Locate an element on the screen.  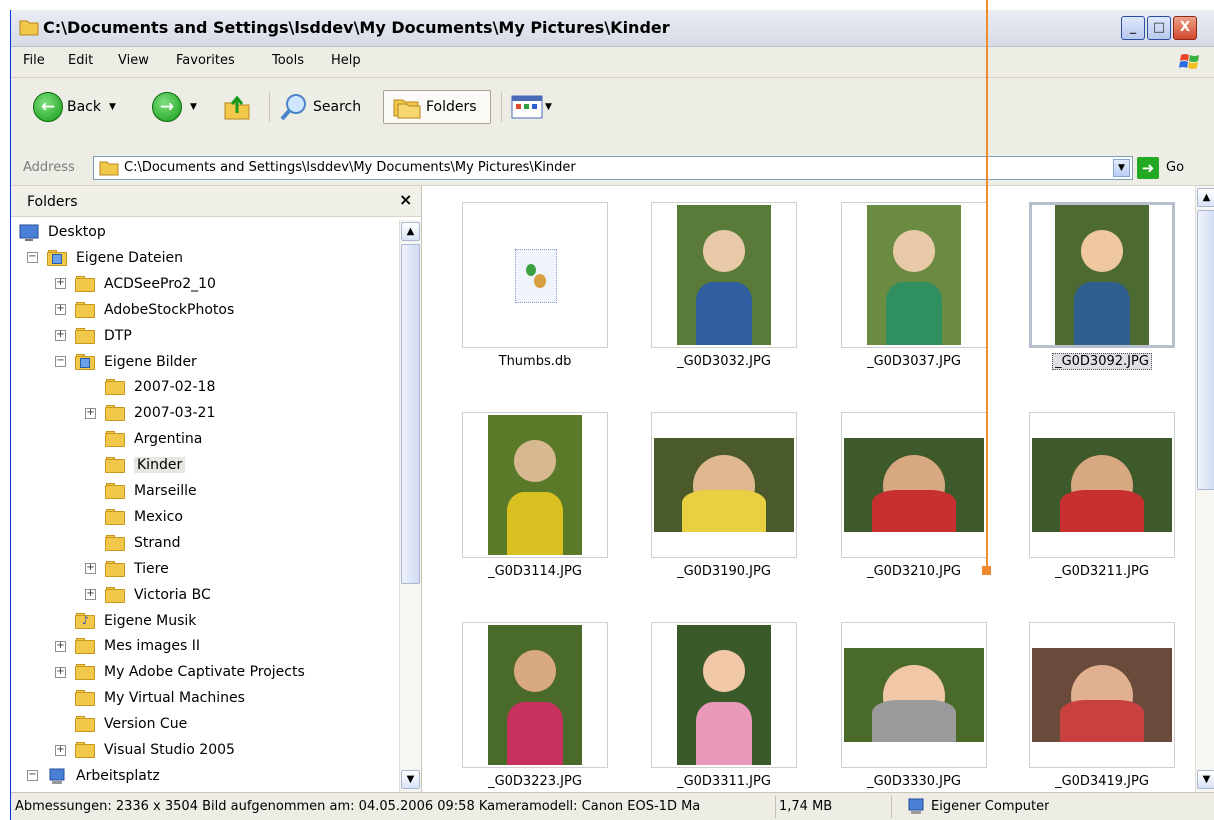
menu-tools: Tools is located at coordinates (288, 60).